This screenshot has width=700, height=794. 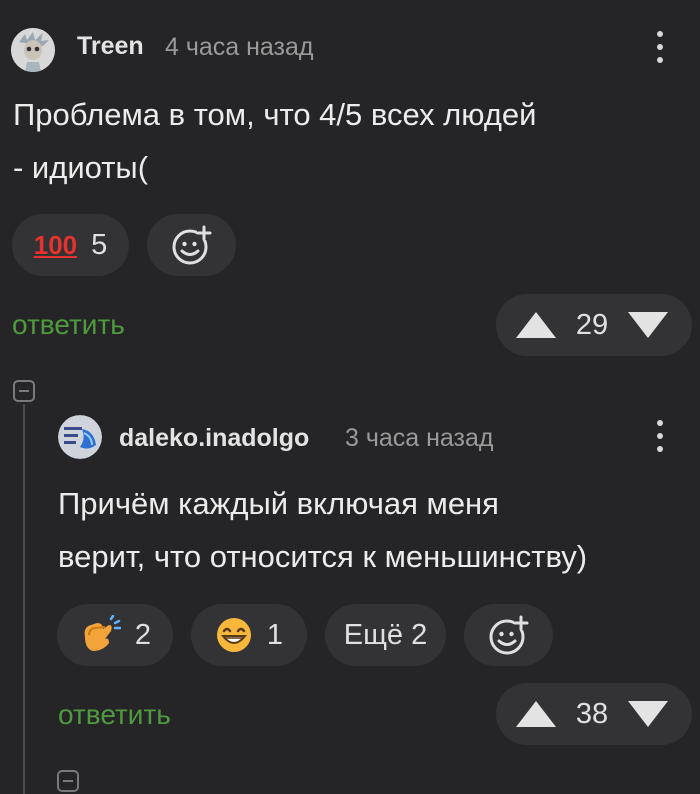 What do you see at coordinates (233, 635) in the screenshot?
I see `smiling-face-icon` at bounding box center [233, 635].